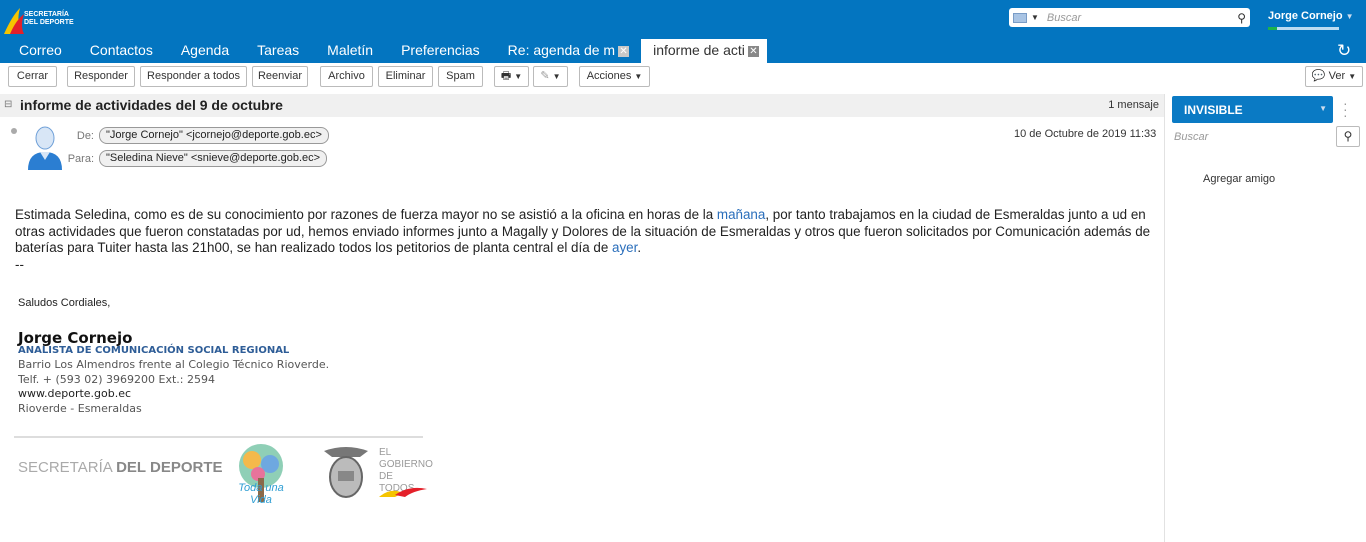 This screenshot has height=542, width=1366. Describe the element at coordinates (346, 76) in the screenshot. I see `archive-button: Archivo` at that location.